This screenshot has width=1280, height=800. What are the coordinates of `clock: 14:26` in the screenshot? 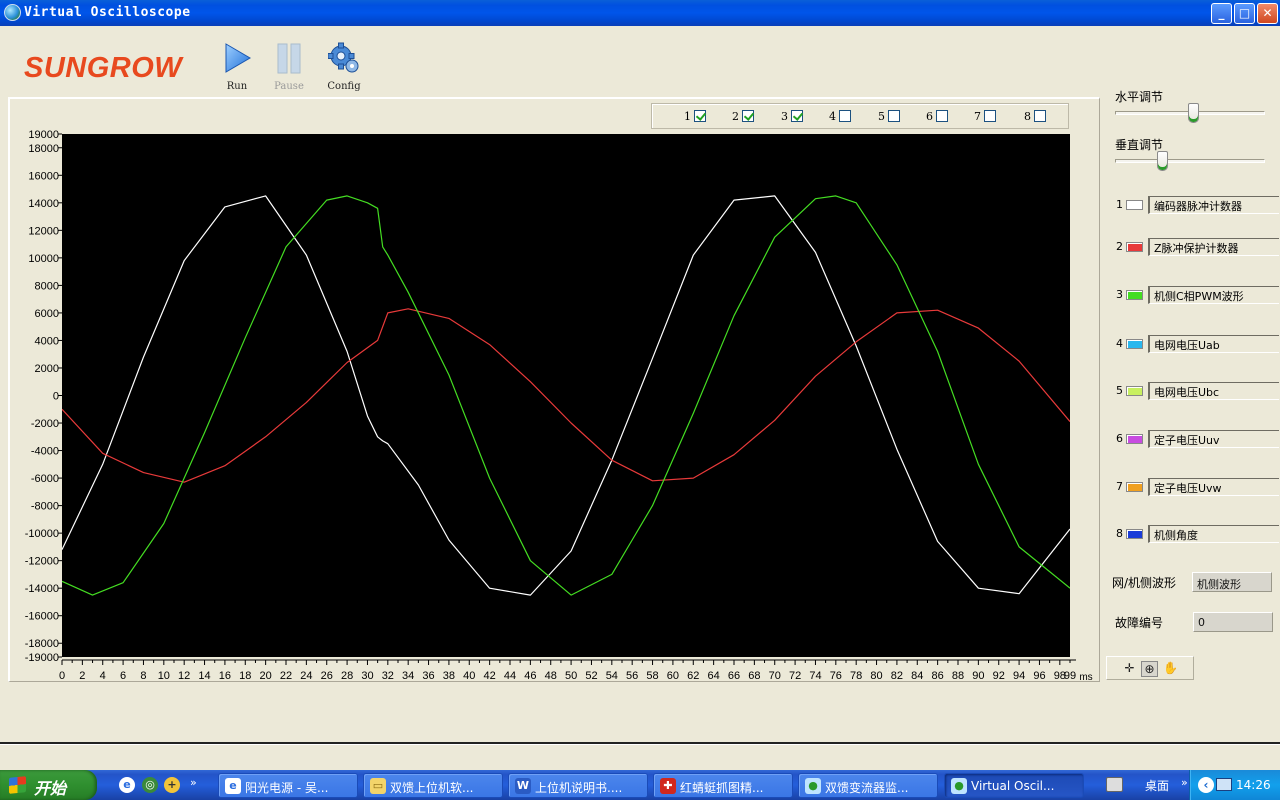 It's located at (1253, 785).